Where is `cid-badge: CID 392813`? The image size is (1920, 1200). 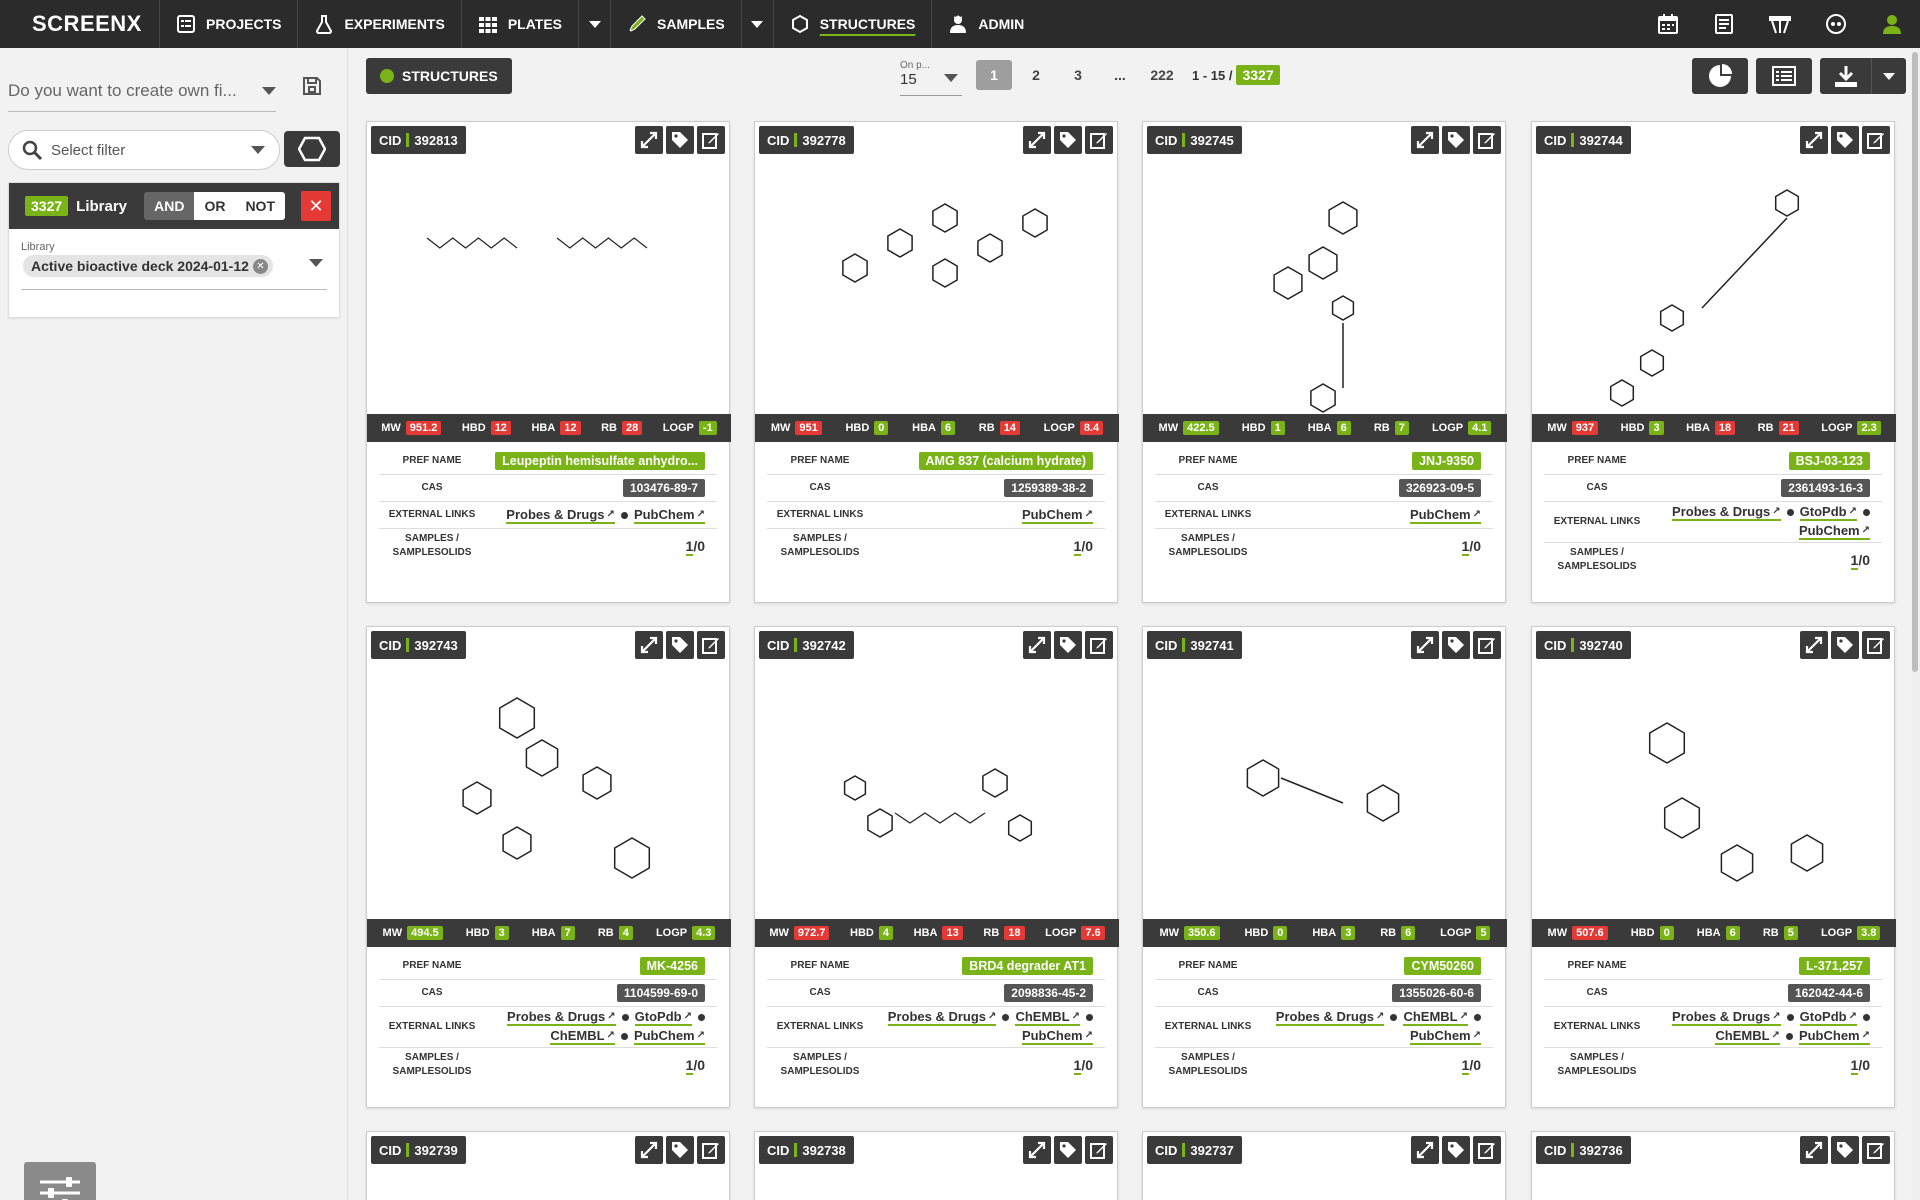
cid-badge: CID 392813 is located at coordinates (418, 140).